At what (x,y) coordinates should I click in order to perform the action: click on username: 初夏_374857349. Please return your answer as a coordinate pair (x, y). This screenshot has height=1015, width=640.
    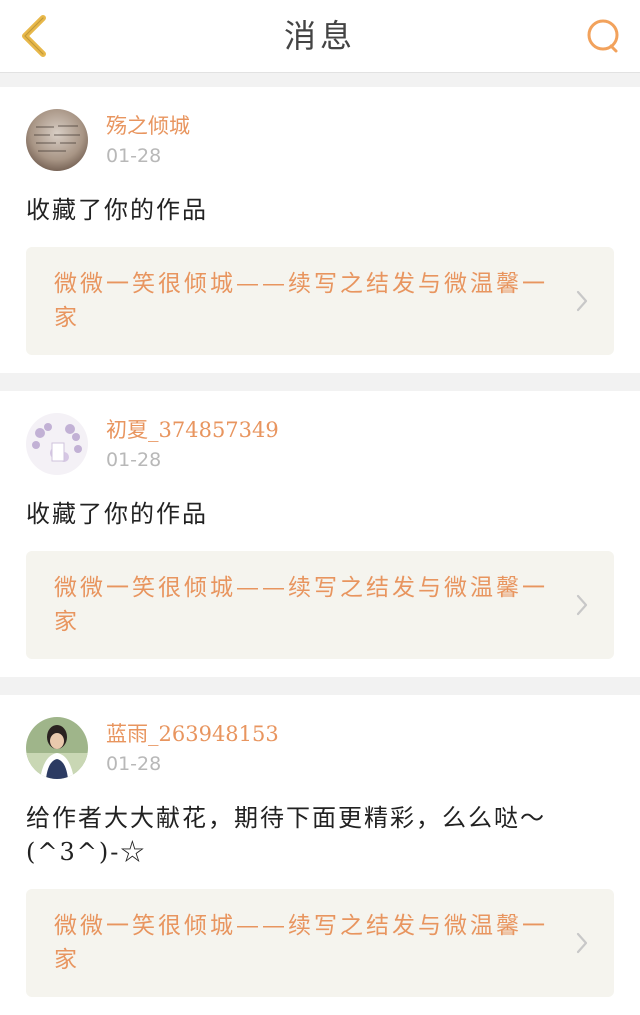
    Looking at the image, I should click on (192, 430).